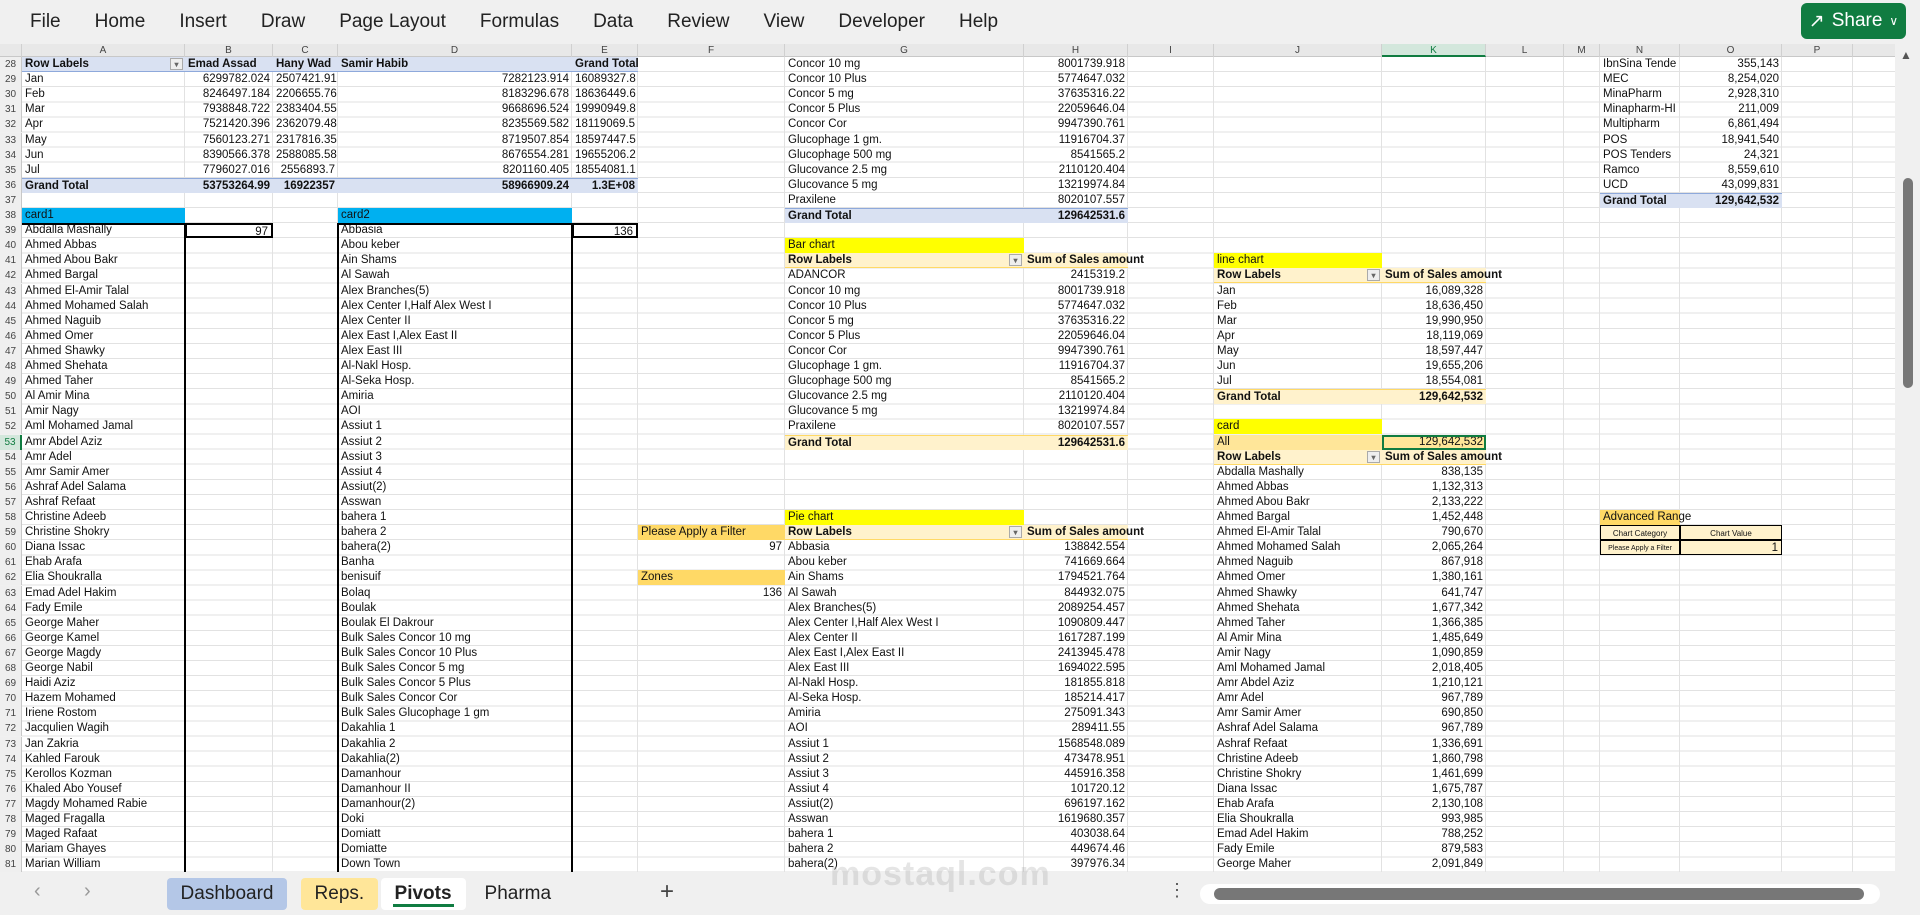 This screenshot has height=915, width=1920. I want to click on next-sheet-icon: ›, so click(87, 891).